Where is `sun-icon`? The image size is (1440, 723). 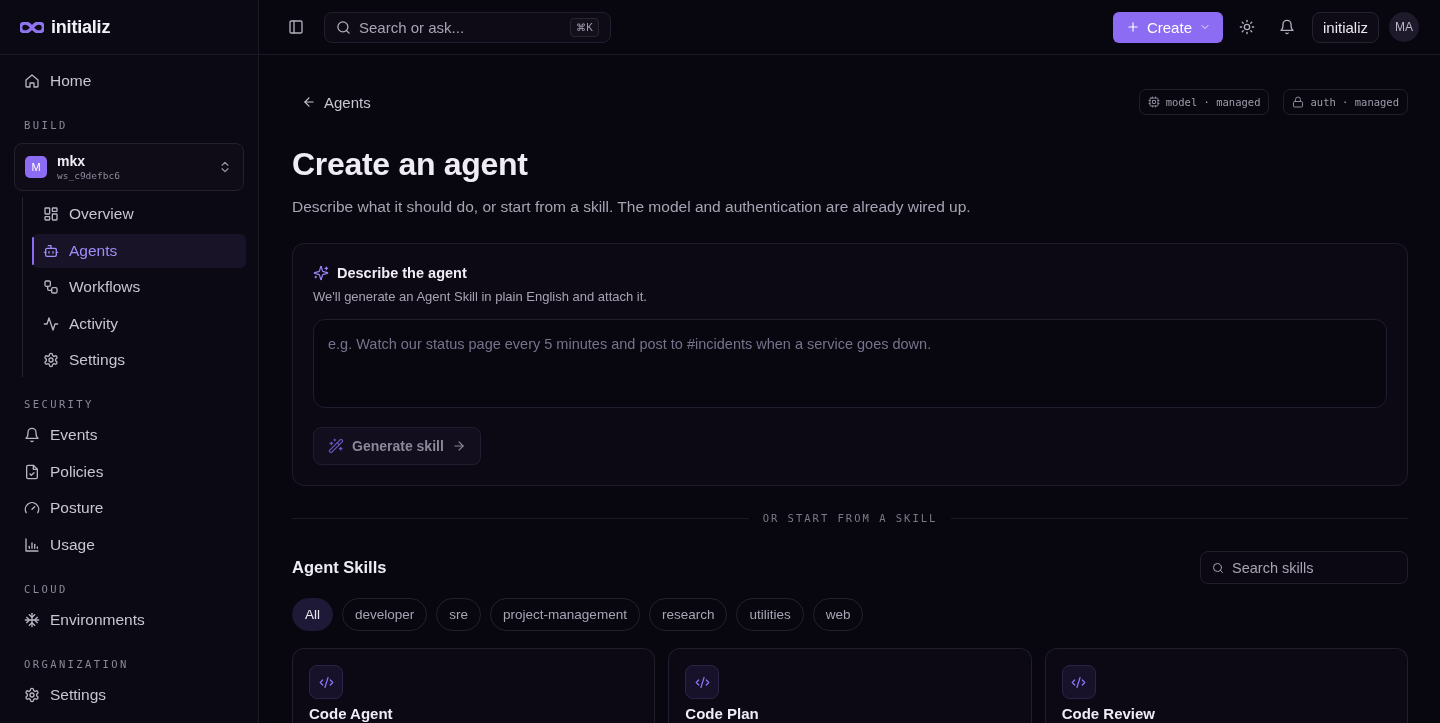 sun-icon is located at coordinates (1247, 27).